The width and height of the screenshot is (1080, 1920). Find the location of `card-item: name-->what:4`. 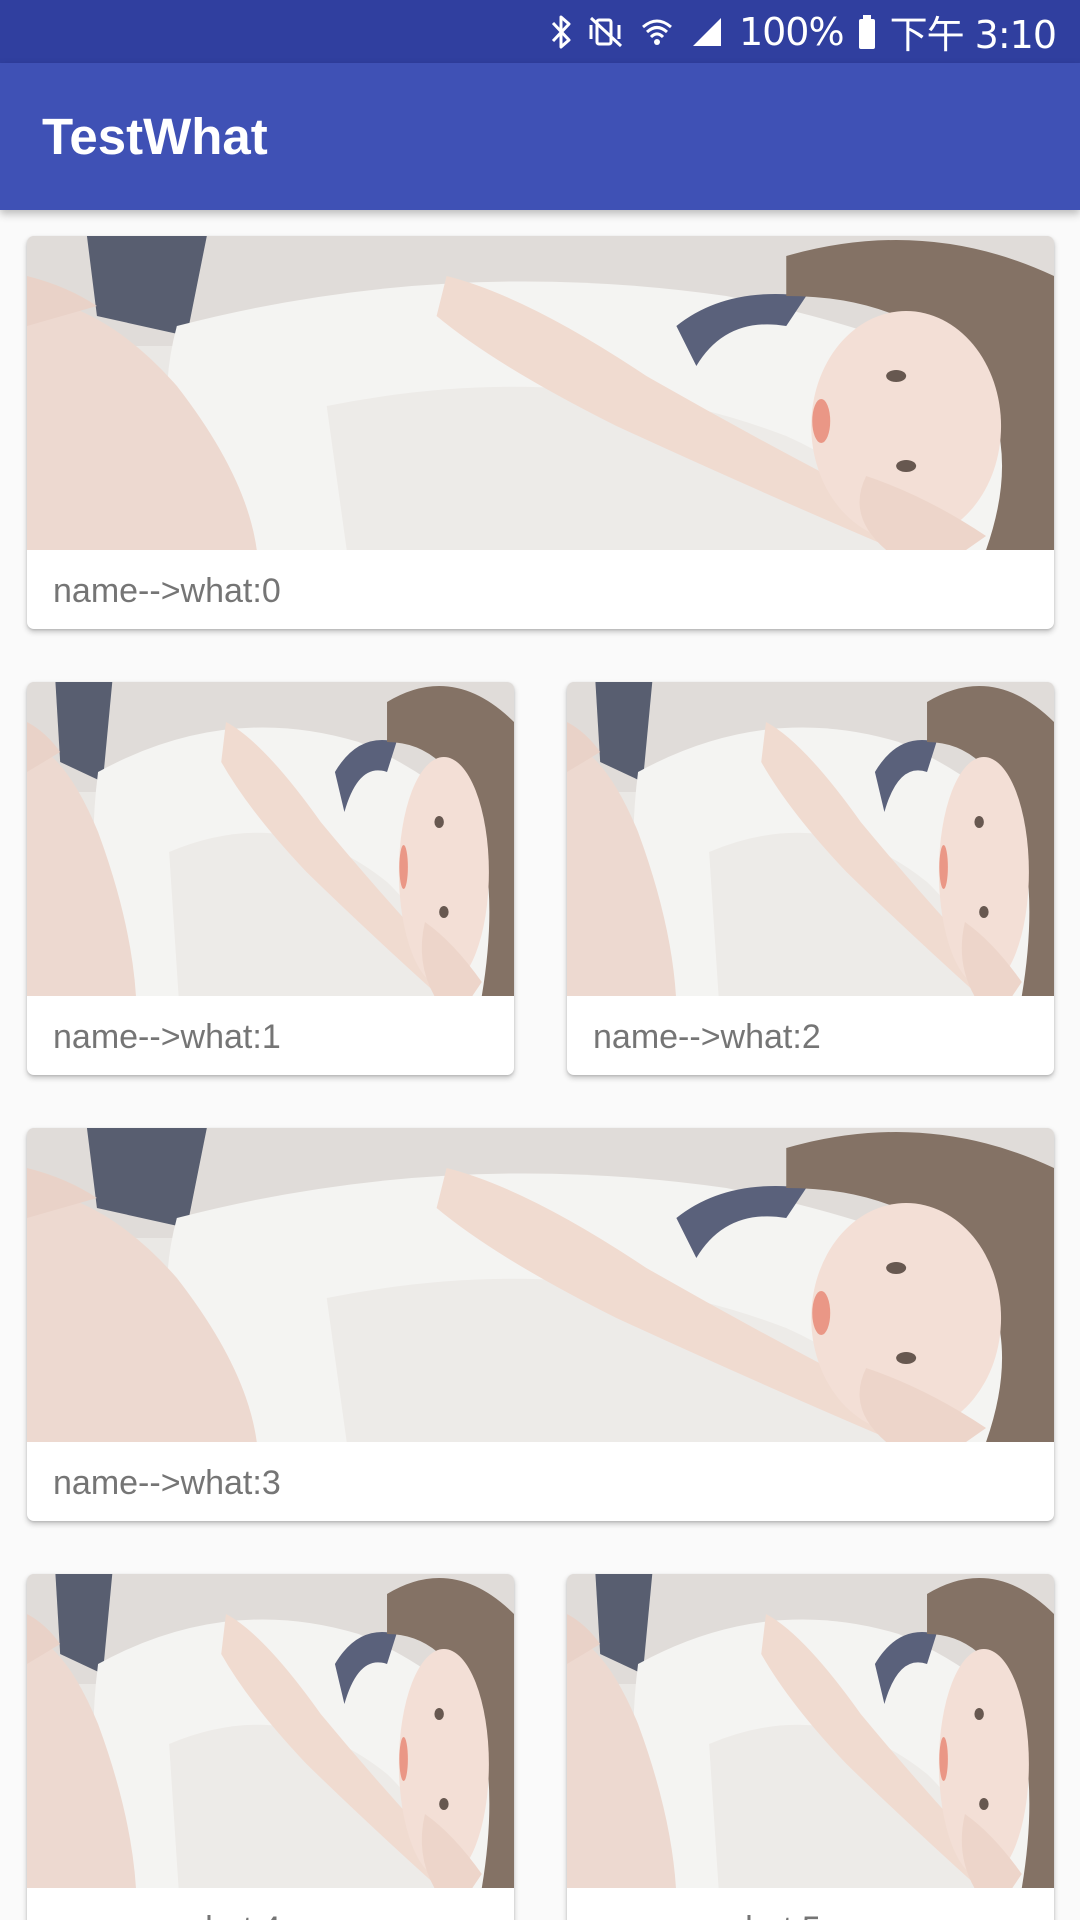

card-item: name-->what:4 is located at coordinates (270, 1747).